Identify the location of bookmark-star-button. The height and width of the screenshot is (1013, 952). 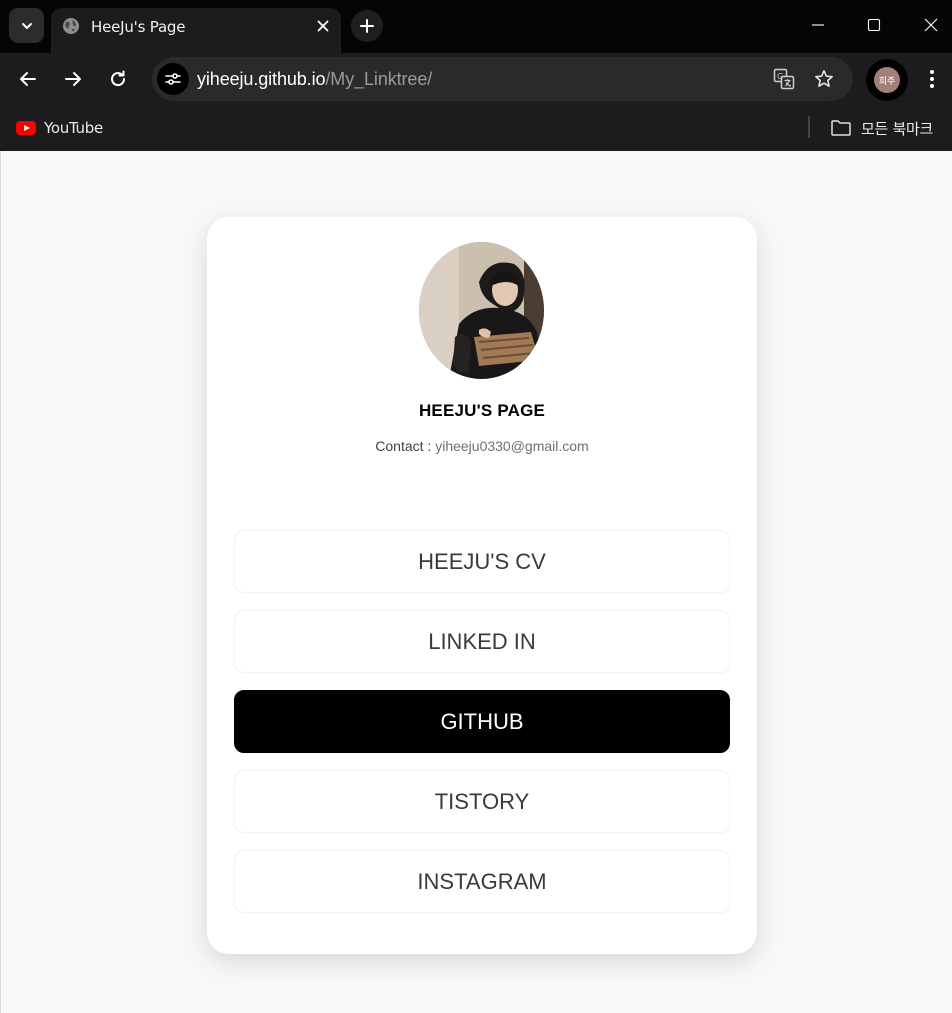
(824, 79).